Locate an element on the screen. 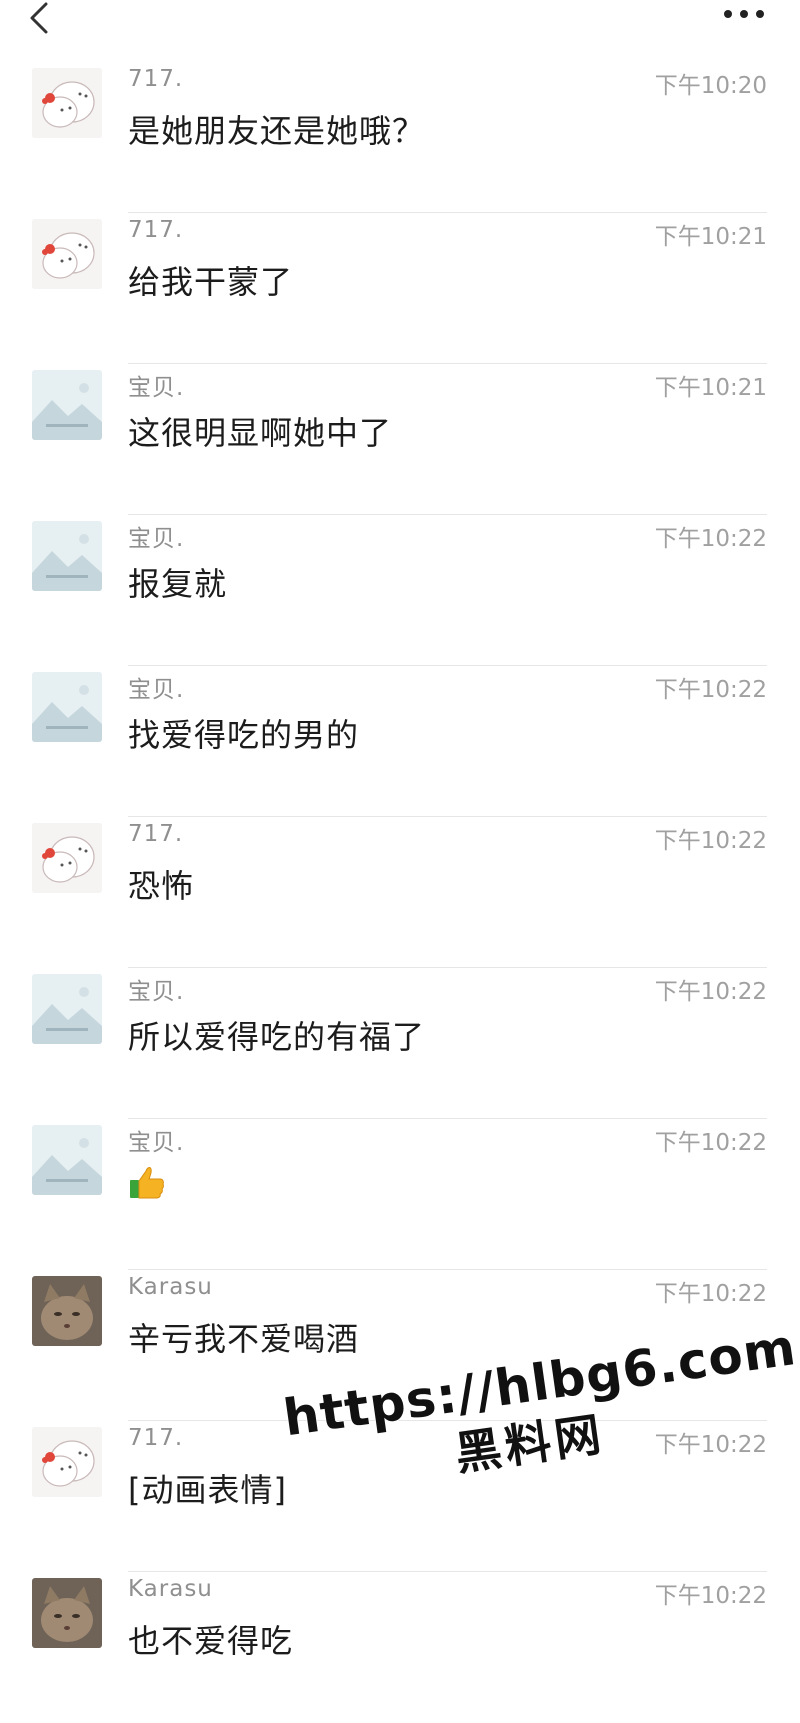 This screenshot has width=800, height=1723. thumbs-up-icon is located at coordinates (147, 1183).